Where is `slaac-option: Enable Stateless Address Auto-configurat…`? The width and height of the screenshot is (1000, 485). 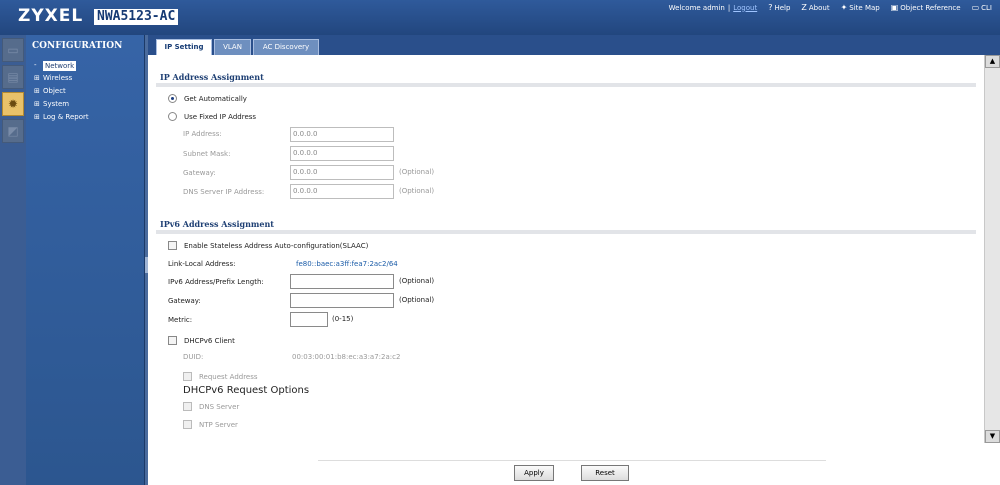
slaac-option: Enable Stateless Address Auto-configurat… is located at coordinates (268, 245).